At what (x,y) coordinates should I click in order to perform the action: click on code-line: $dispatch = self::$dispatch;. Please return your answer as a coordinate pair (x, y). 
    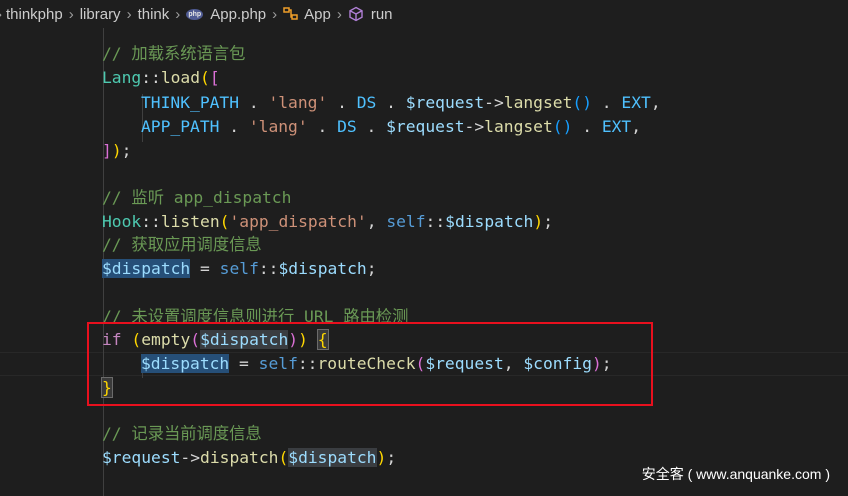
    Looking at the image, I should click on (239, 269).